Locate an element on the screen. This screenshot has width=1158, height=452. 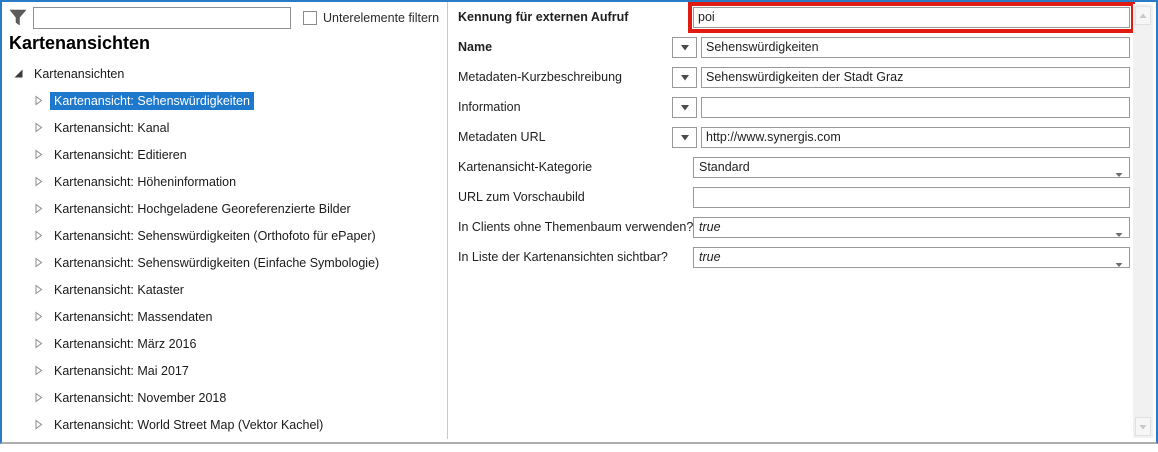
form-row-vorschaubild: URL zum Vorschaubild is located at coordinates (791, 197).